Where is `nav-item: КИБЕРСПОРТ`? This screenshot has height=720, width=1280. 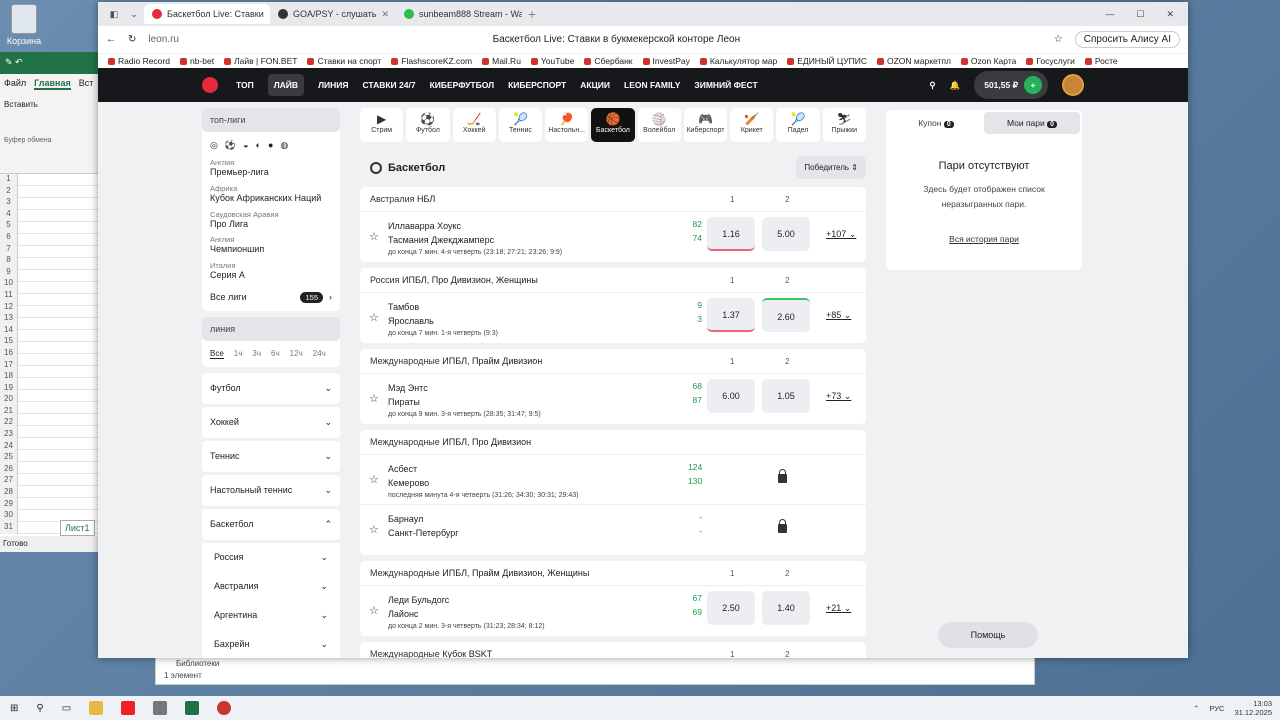
nav-item: КИБЕРСПОРТ is located at coordinates (537, 85).